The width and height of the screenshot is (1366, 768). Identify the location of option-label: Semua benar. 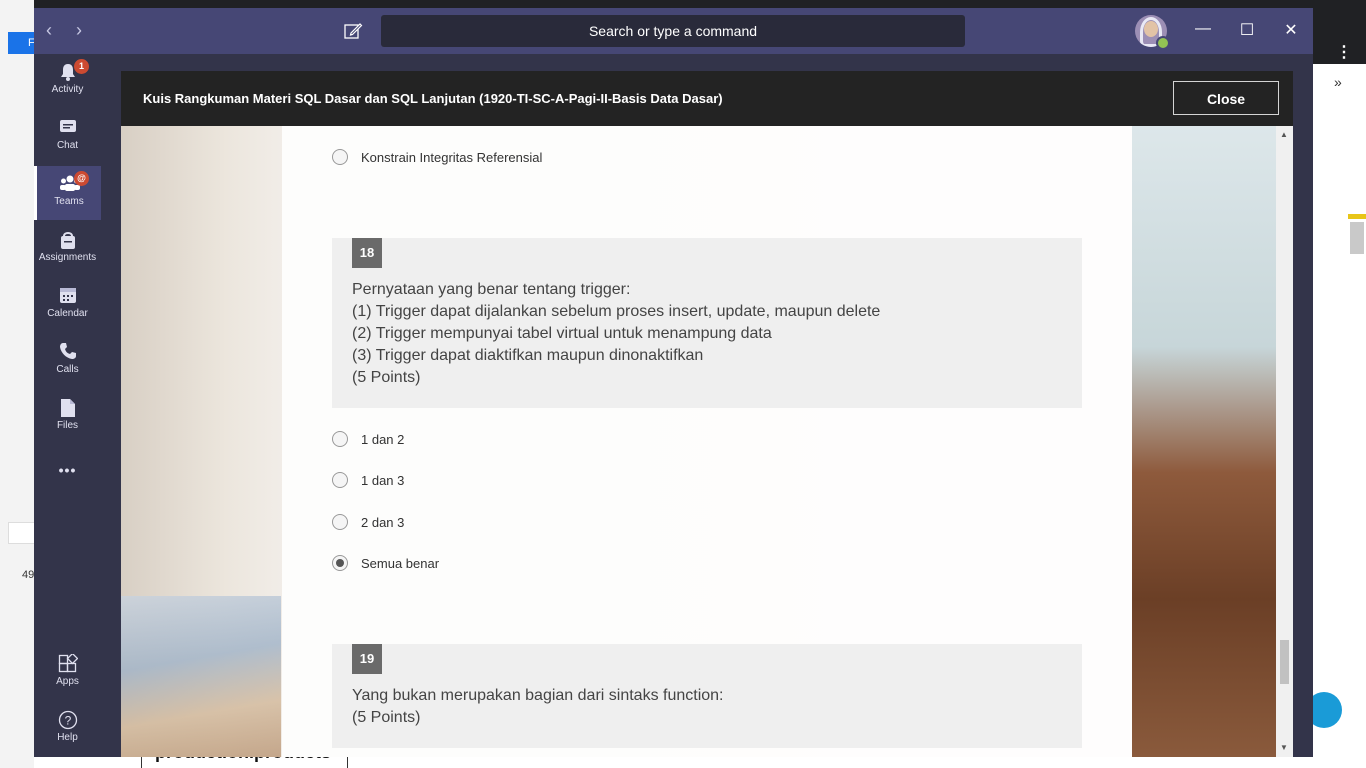
(400, 563).